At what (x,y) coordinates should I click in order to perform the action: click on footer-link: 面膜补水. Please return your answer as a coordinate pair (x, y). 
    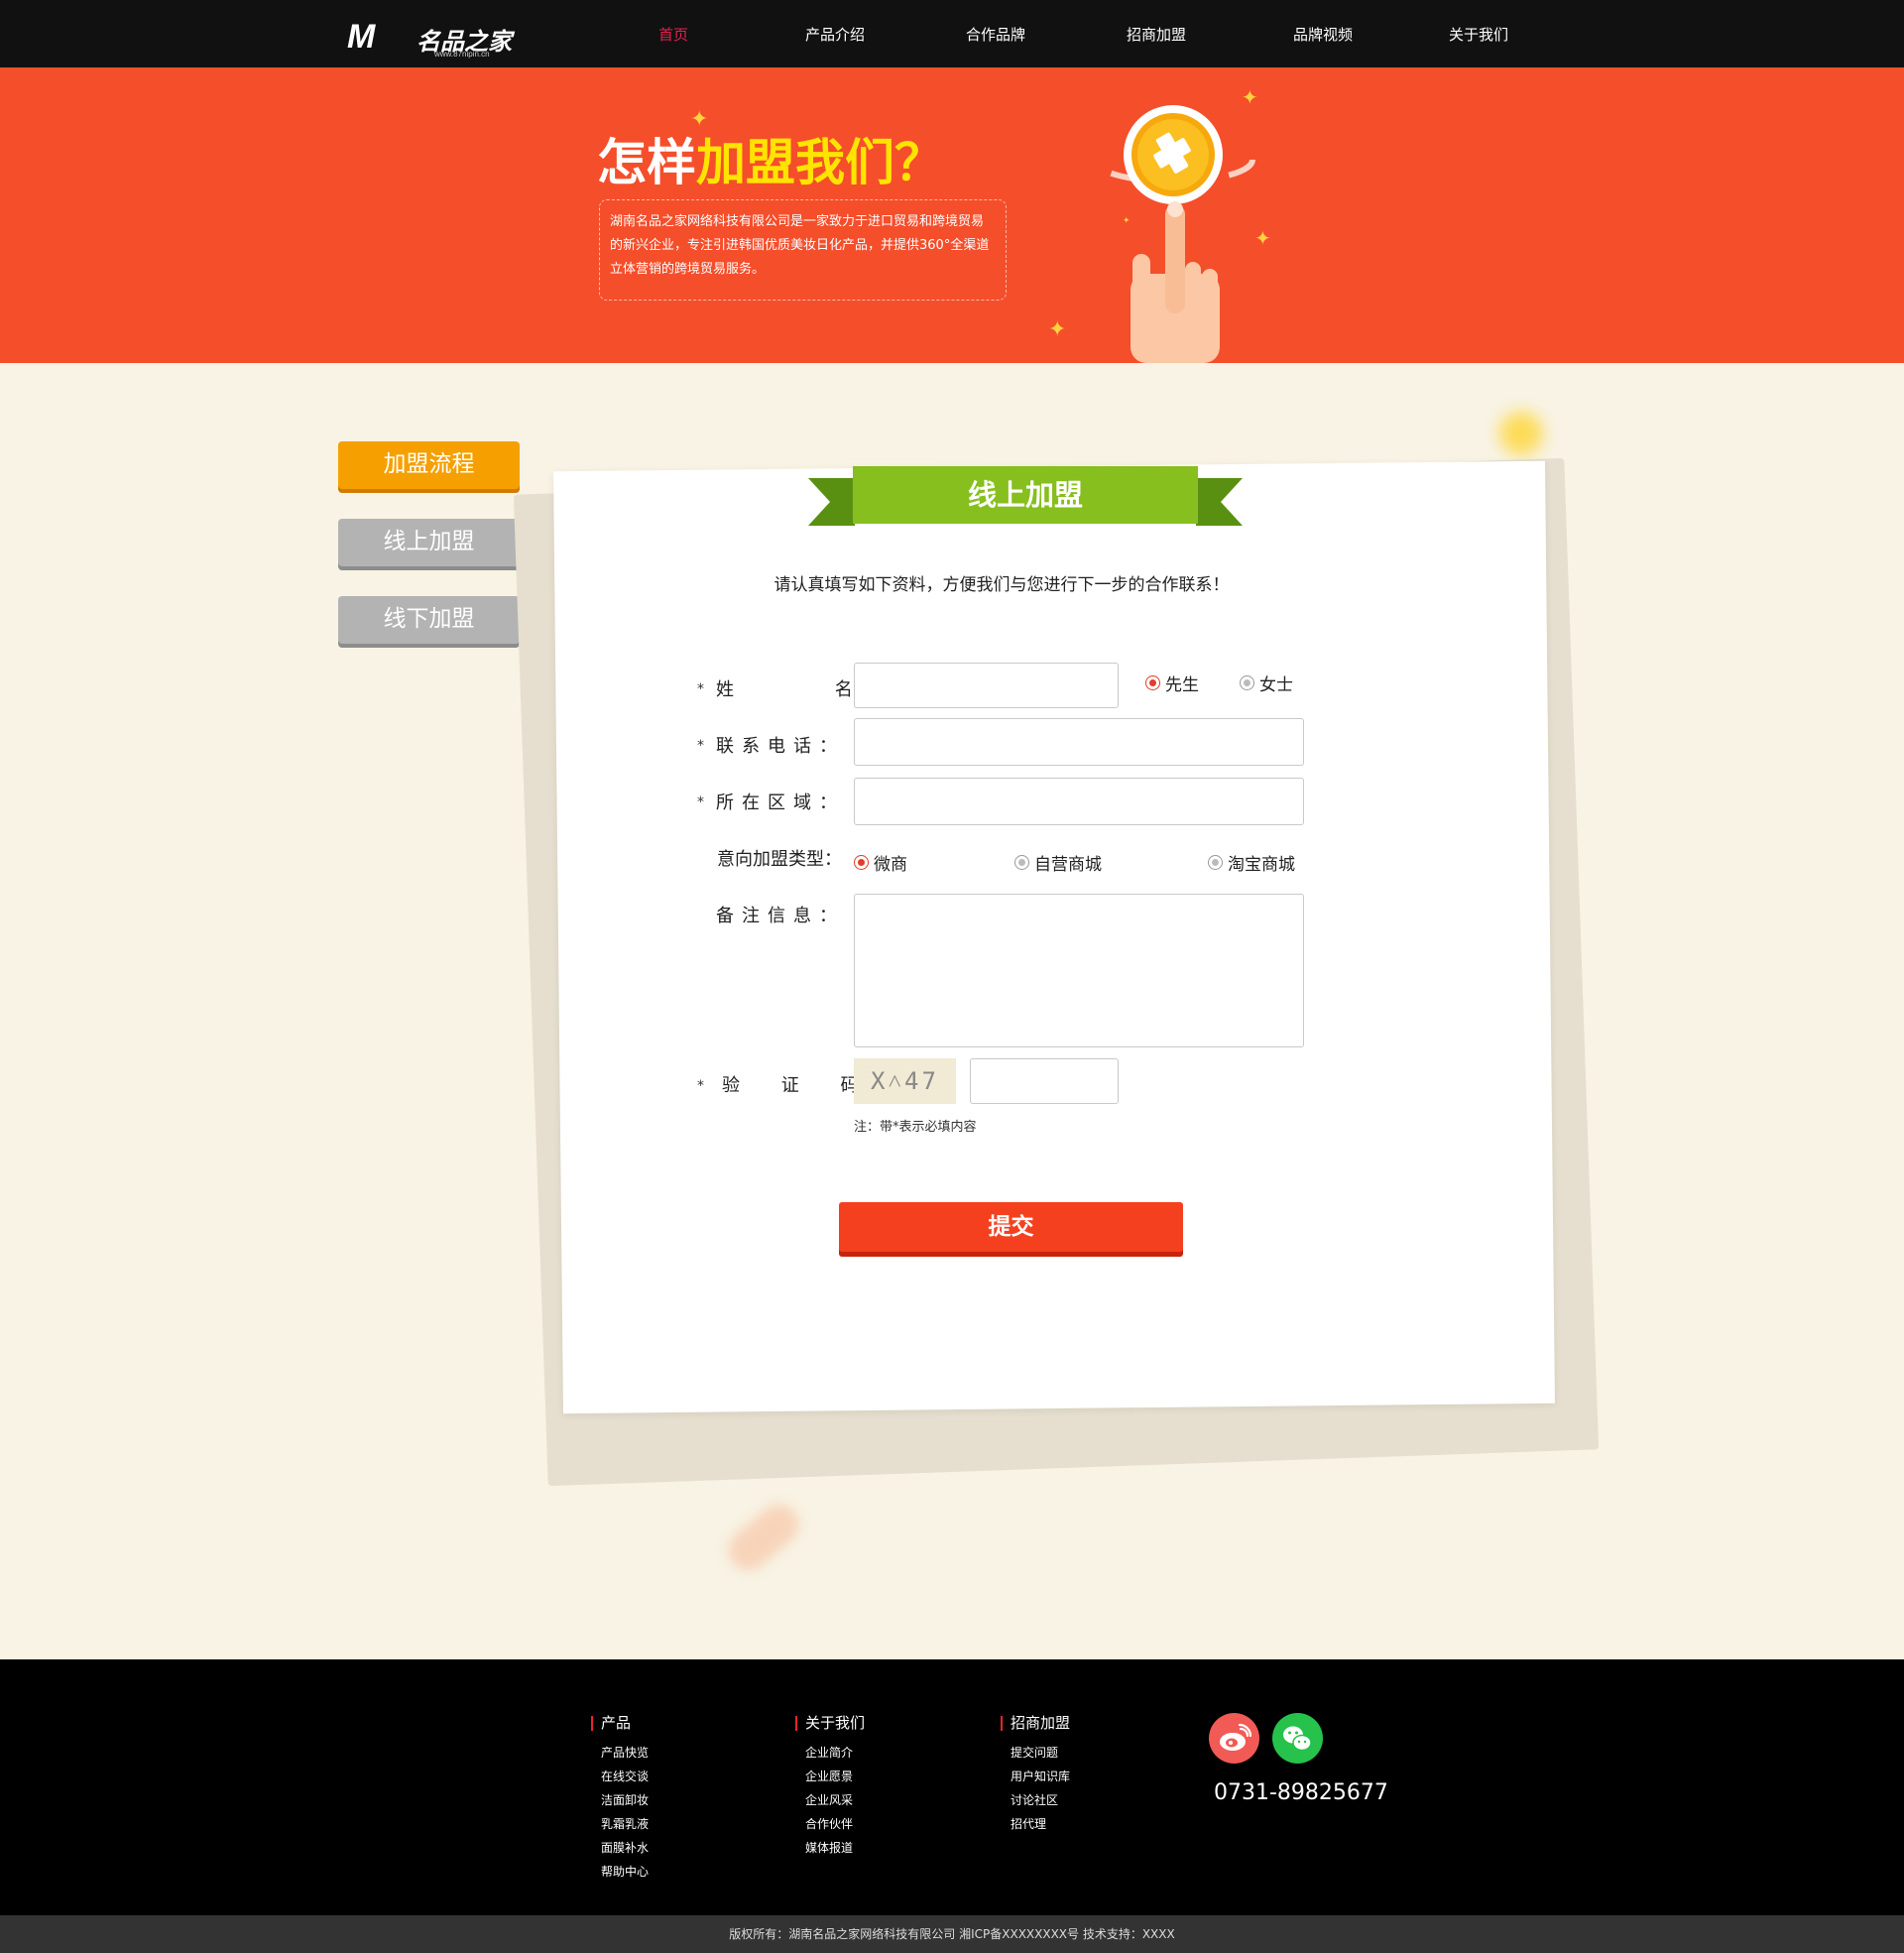
    Looking at the image, I should click on (620, 1848).